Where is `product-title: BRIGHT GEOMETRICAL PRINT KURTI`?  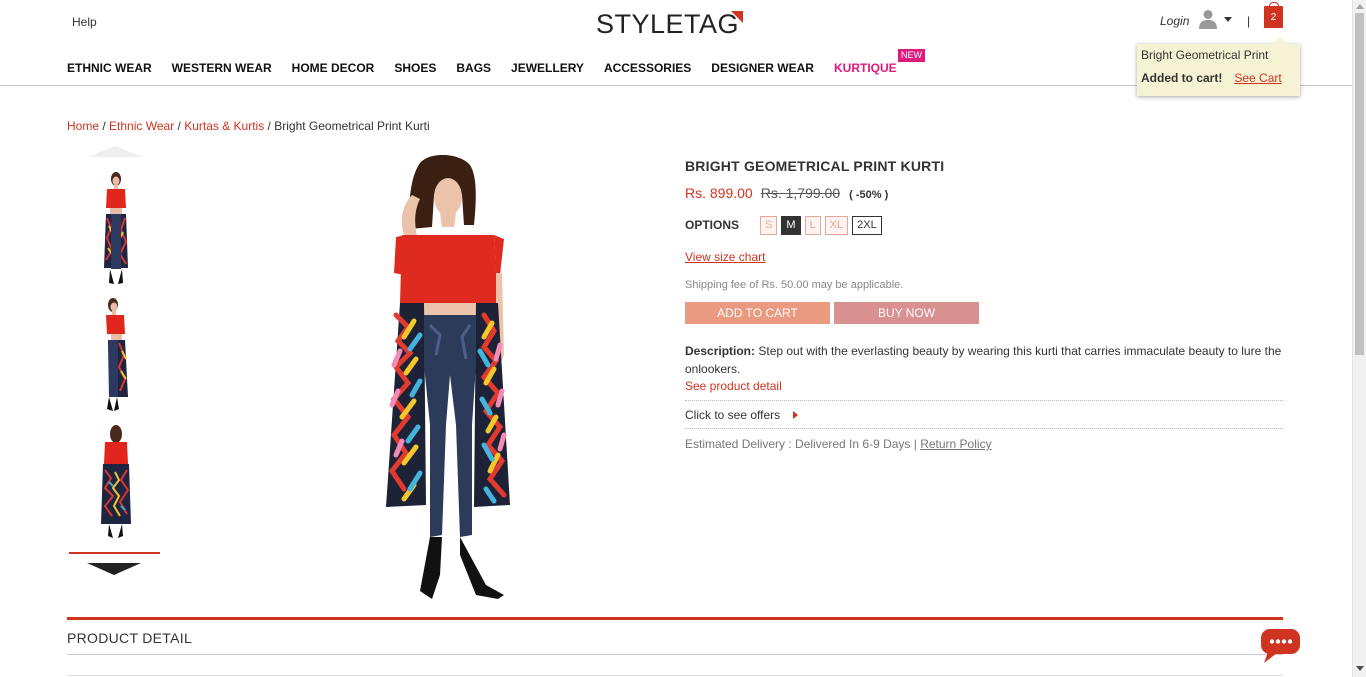
product-title: BRIGHT GEOMETRICAL PRINT KURTI is located at coordinates (815, 166).